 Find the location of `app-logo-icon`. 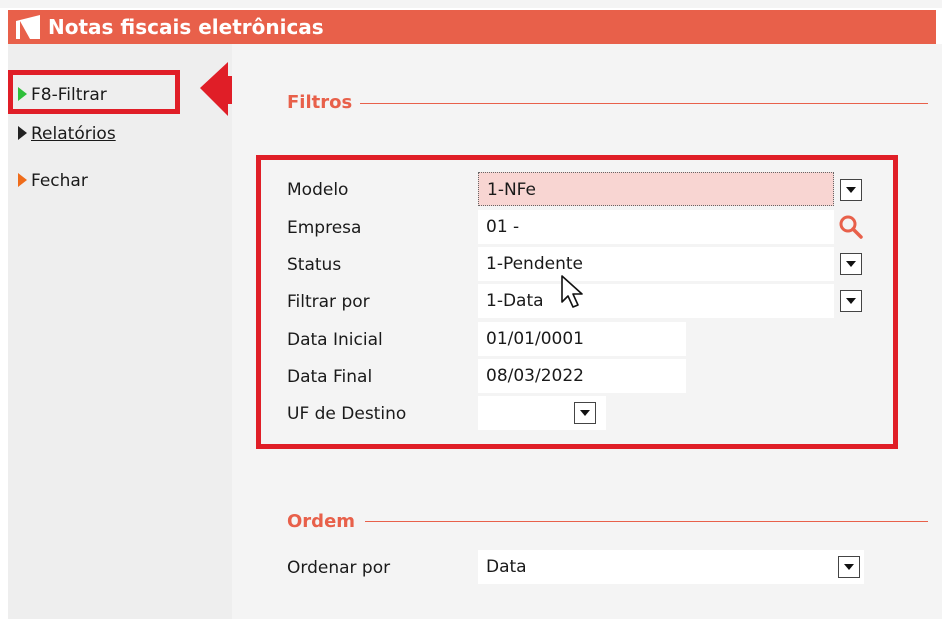

app-logo-icon is located at coordinates (28, 27).